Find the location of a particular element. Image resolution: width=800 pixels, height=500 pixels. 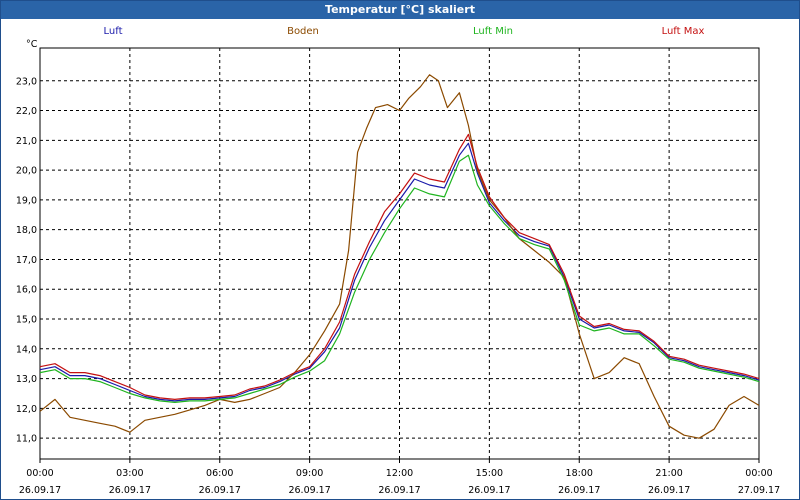

x-tick-time: 18:00 is located at coordinates (579, 473).